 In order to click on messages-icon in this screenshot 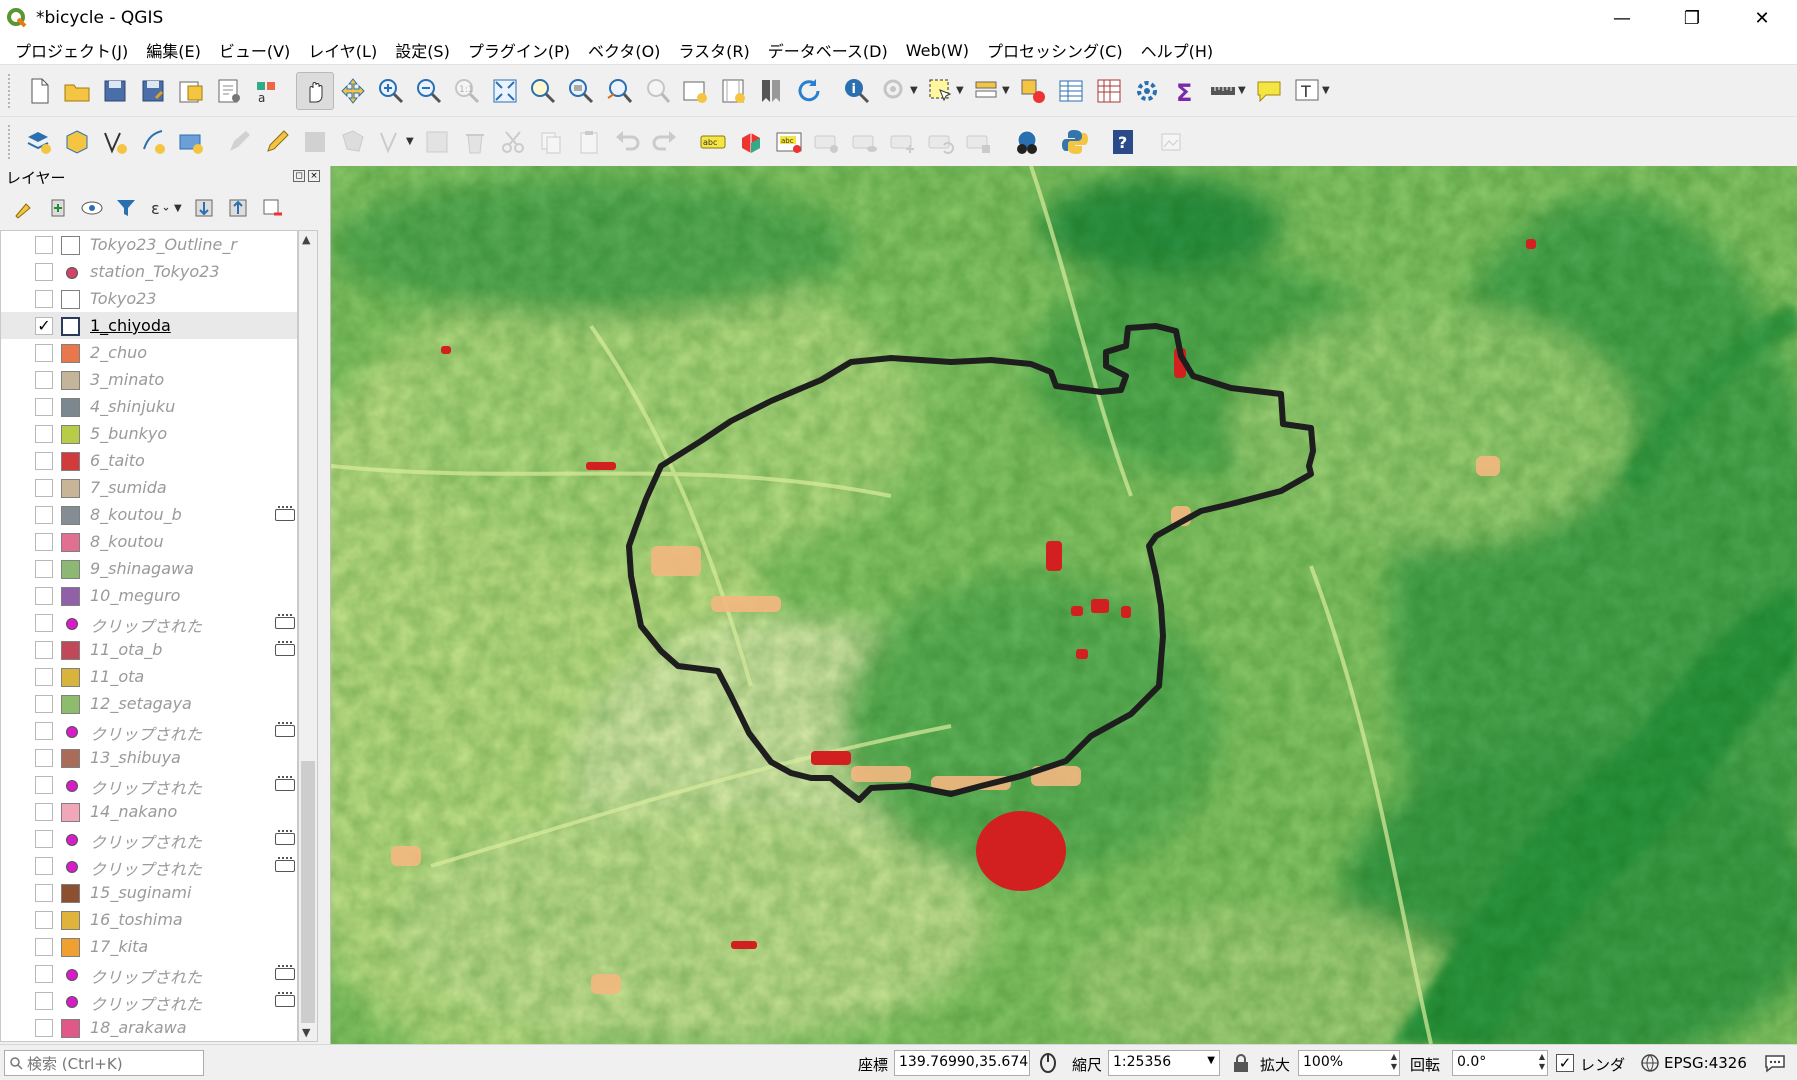, I will do `click(1775, 1063)`.